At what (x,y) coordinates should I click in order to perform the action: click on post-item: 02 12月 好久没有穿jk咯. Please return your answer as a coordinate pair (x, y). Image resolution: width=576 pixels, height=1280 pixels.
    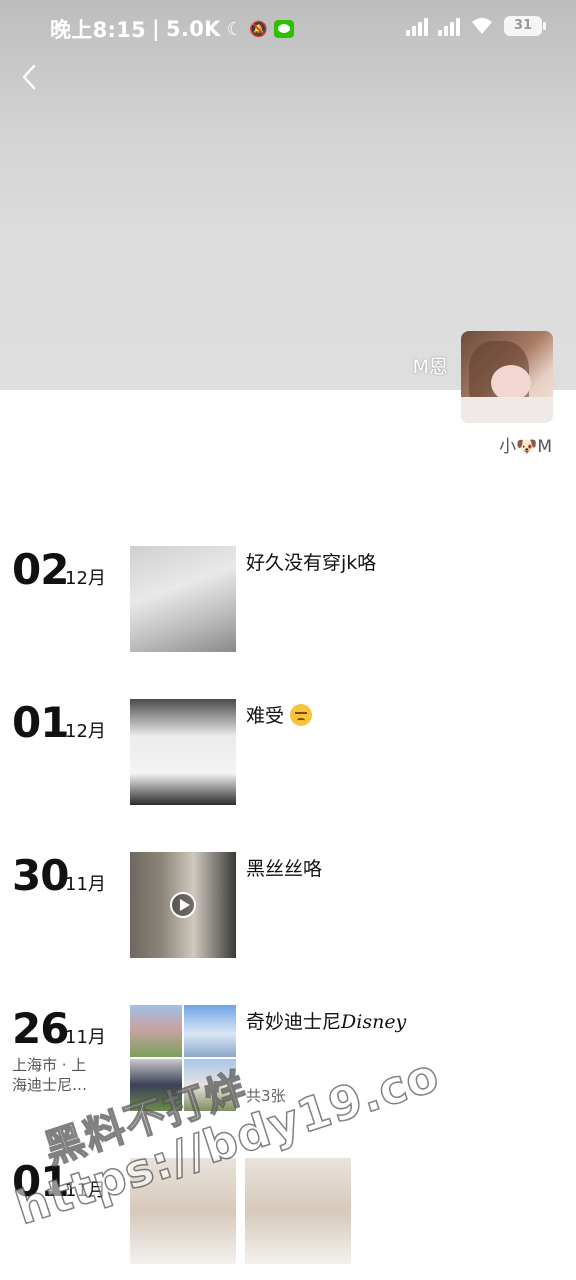
    Looking at the image, I should click on (288, 596).